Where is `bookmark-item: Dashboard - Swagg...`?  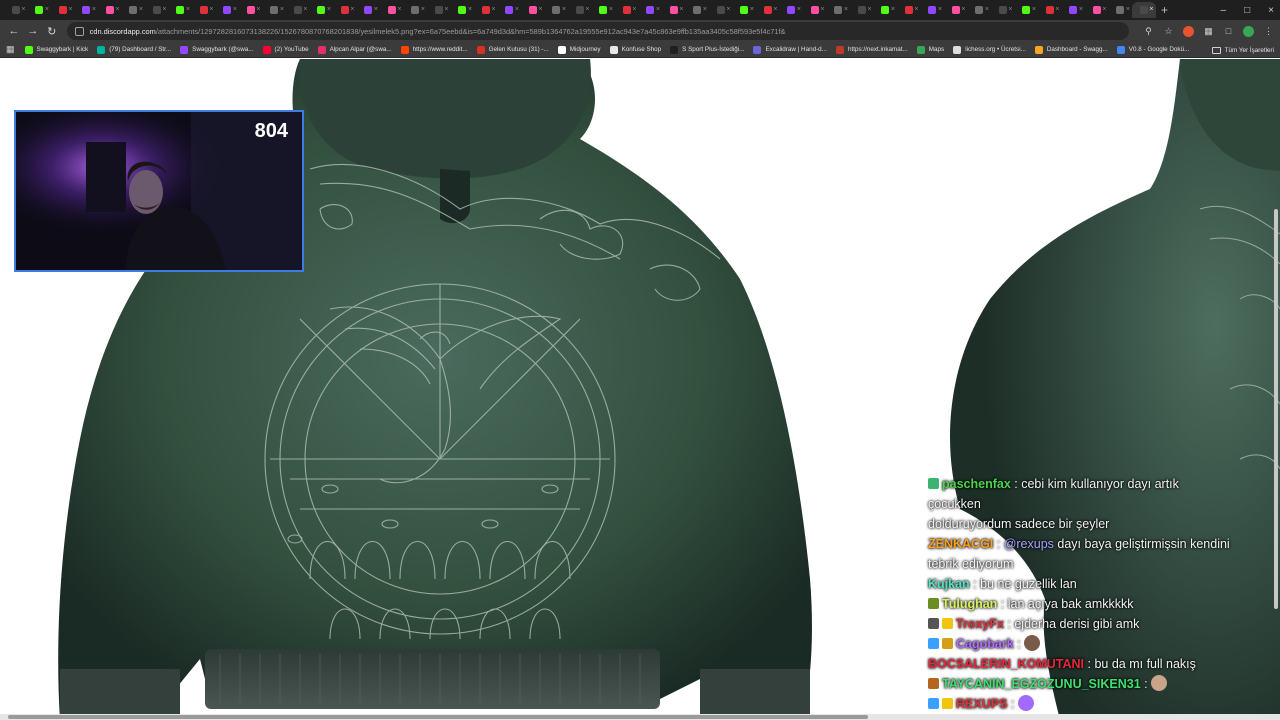 bookmark-item: Dashboard - Swagg... is located at coordinates (1071, 49).